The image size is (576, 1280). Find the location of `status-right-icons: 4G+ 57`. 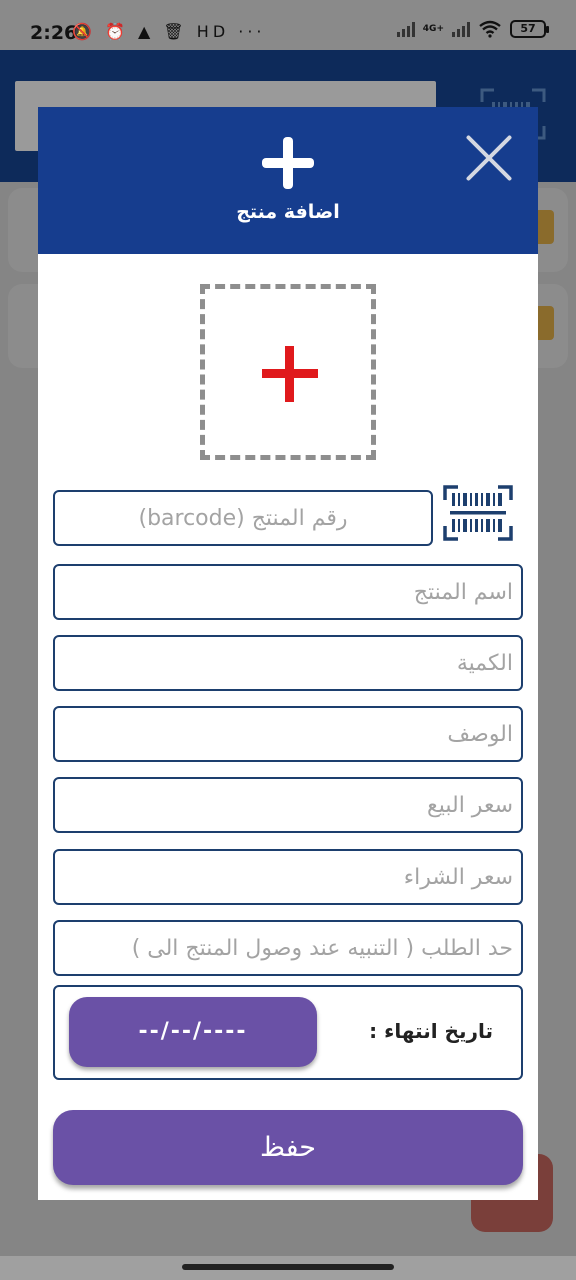

status-right-icons: 4G+ 57 is located at coordinates (472, 29).